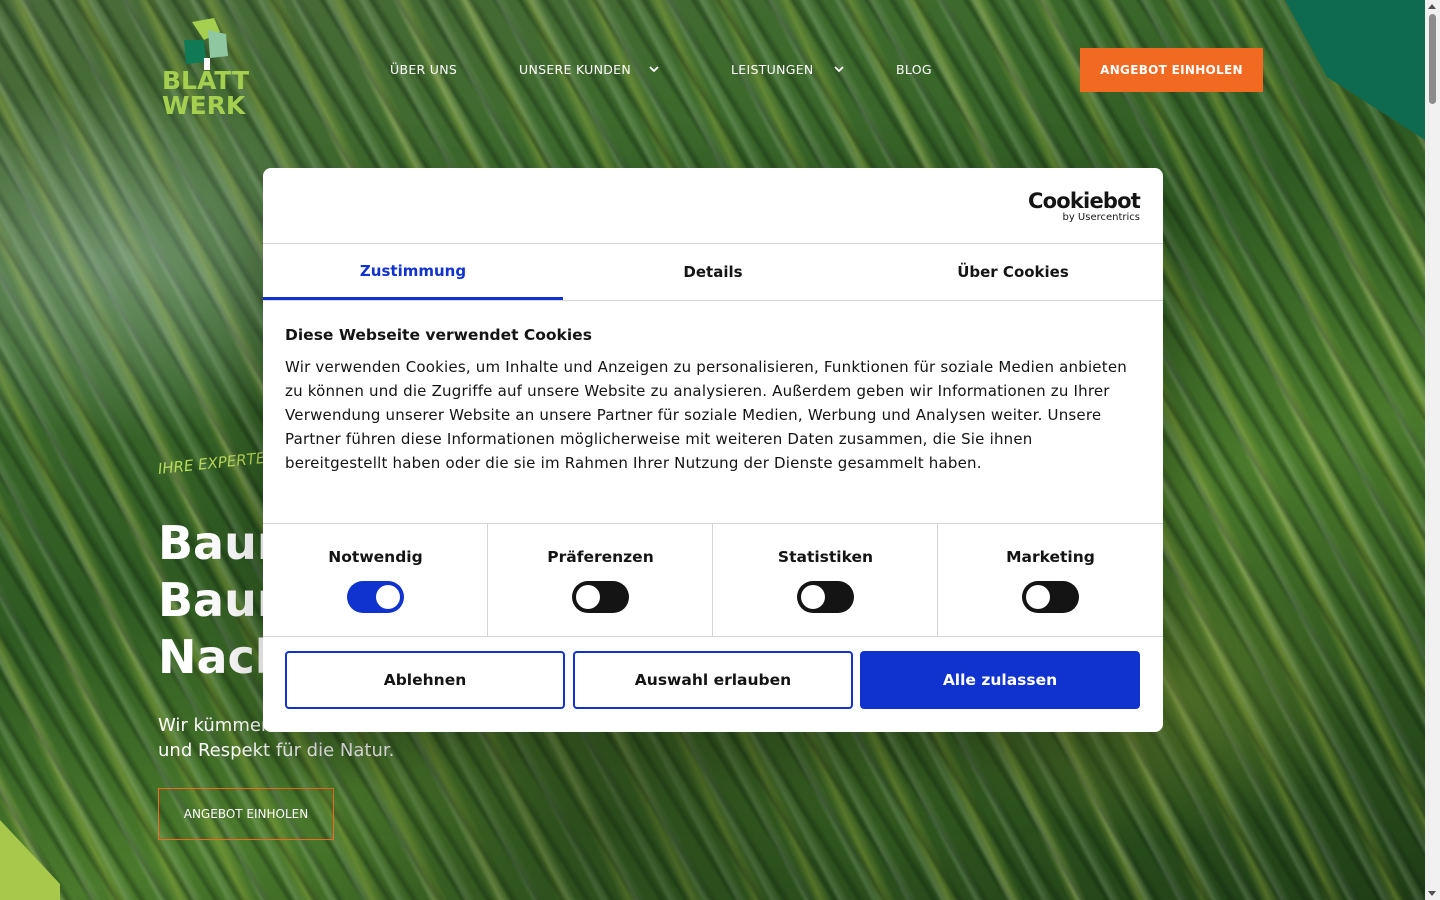 This screenshot has height=900, width=1440. Describe the element at coordinates (413, 272) in the screenshot. I see `tab-zustimmung: Zustimmung` at that location.